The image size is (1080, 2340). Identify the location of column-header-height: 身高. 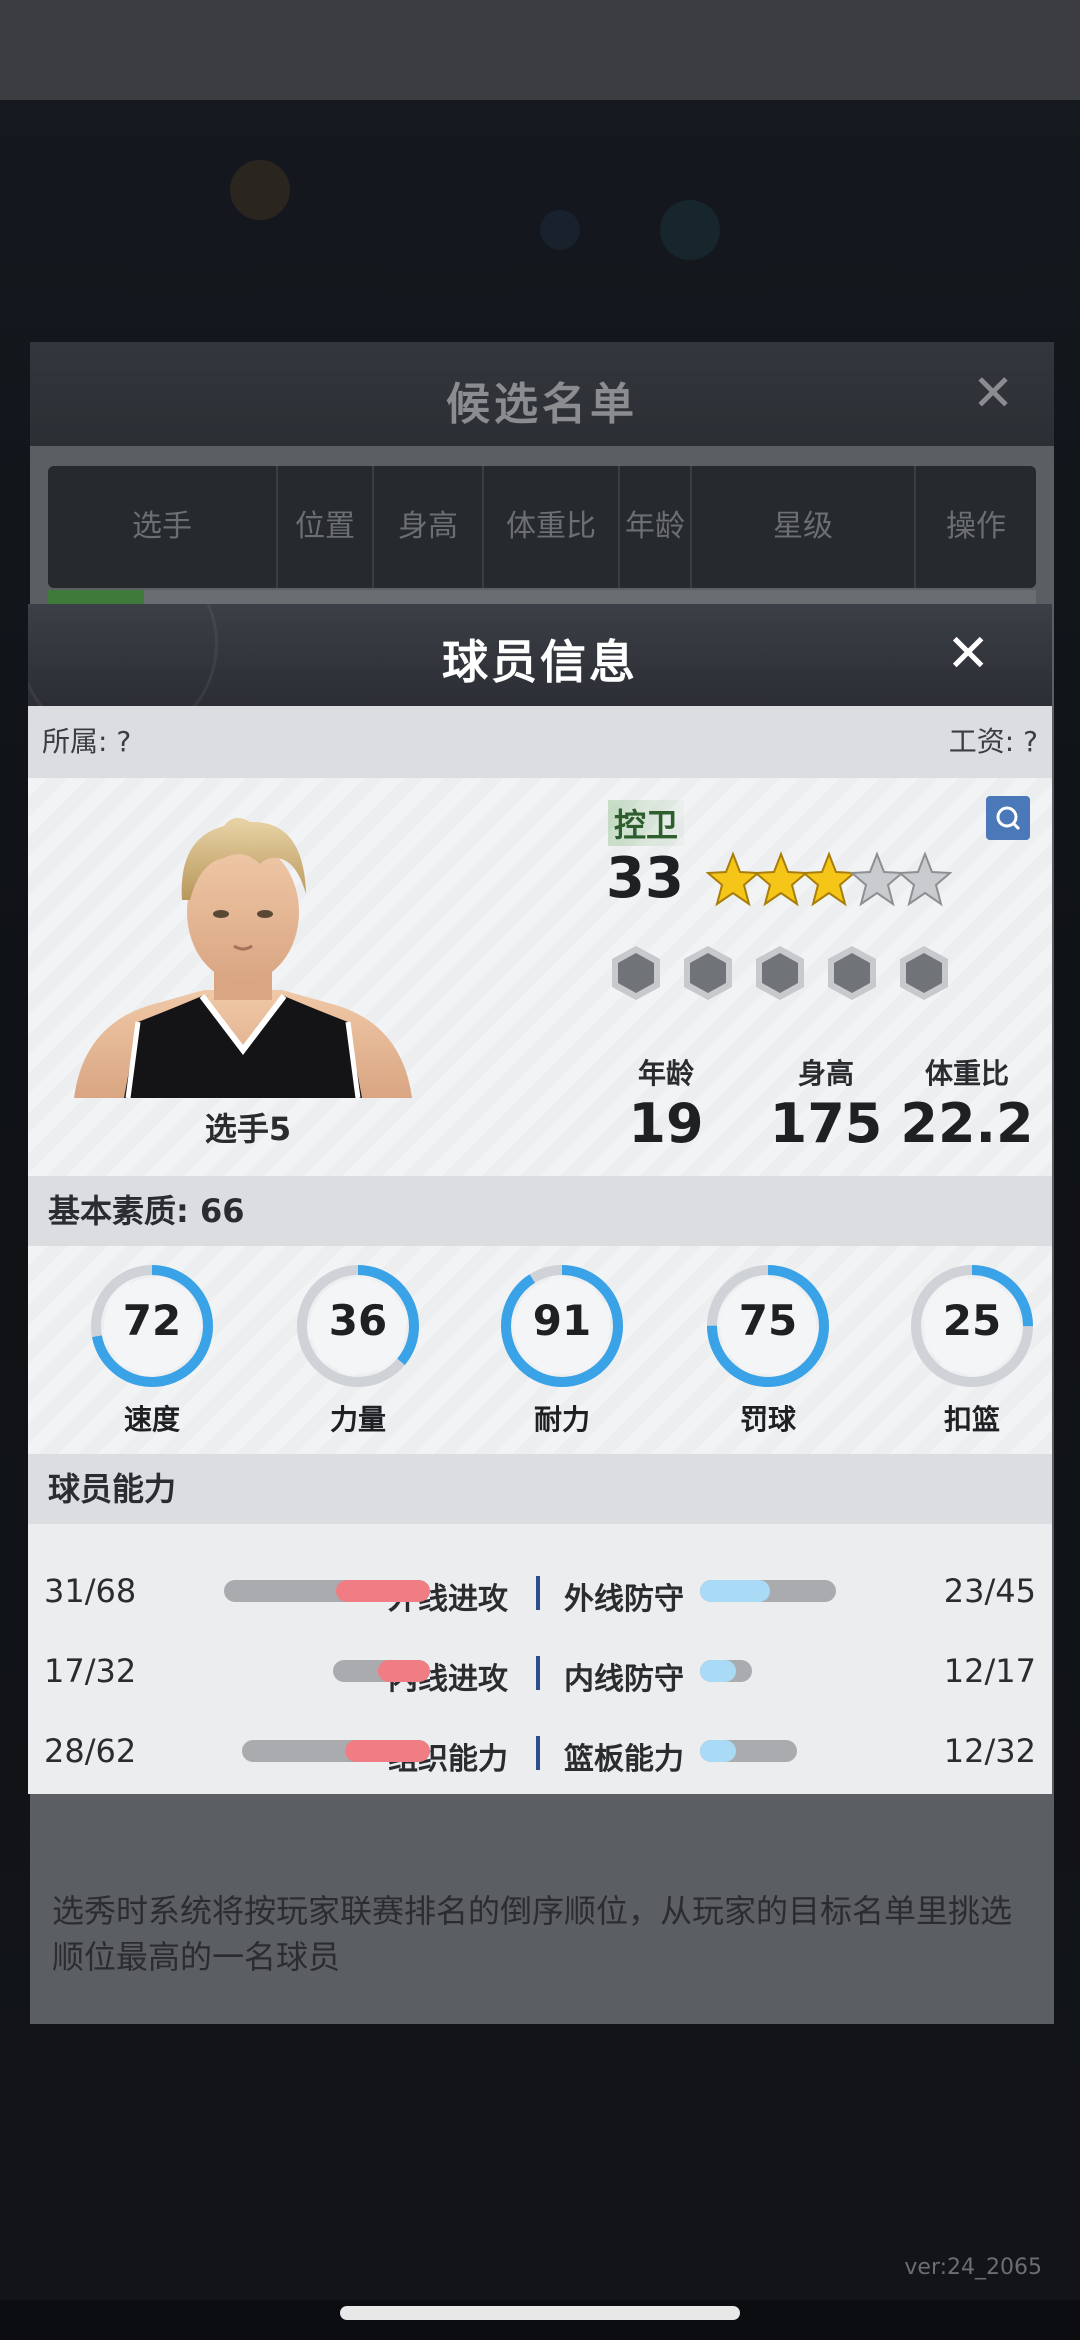
(429, 527).